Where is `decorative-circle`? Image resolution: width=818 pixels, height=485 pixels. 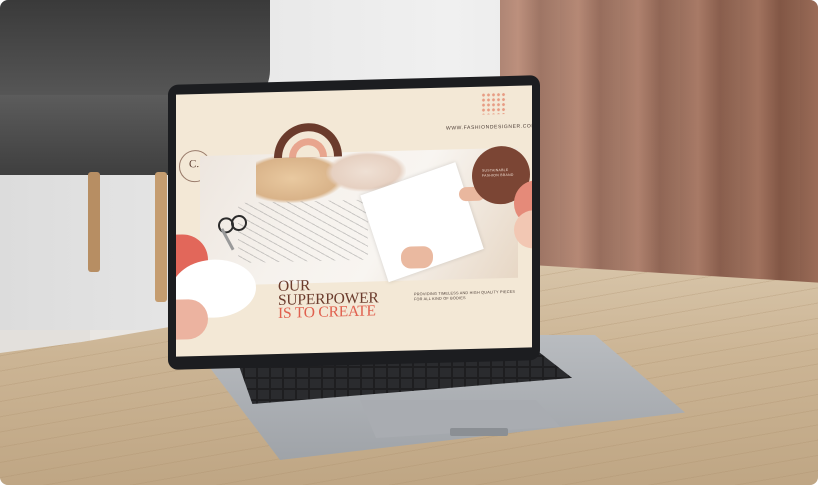 decorative-circle is located at coordinates (192, 319).